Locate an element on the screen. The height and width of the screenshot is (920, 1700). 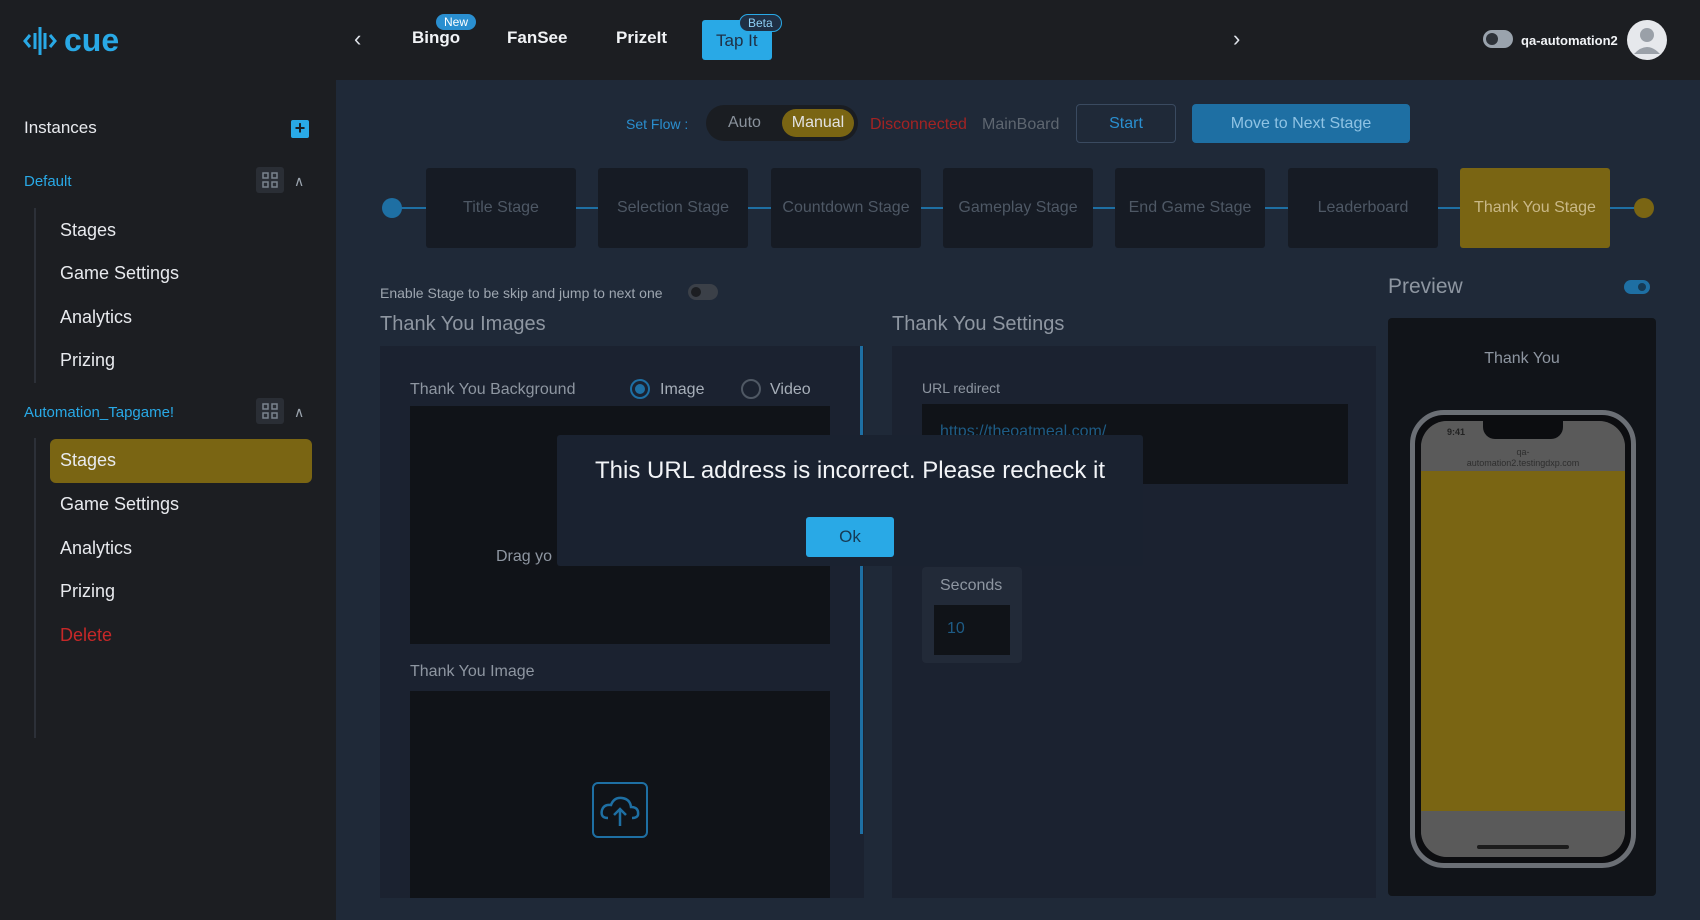
phone-status-bar: 9:41 is located at coordinates (1523, 433).